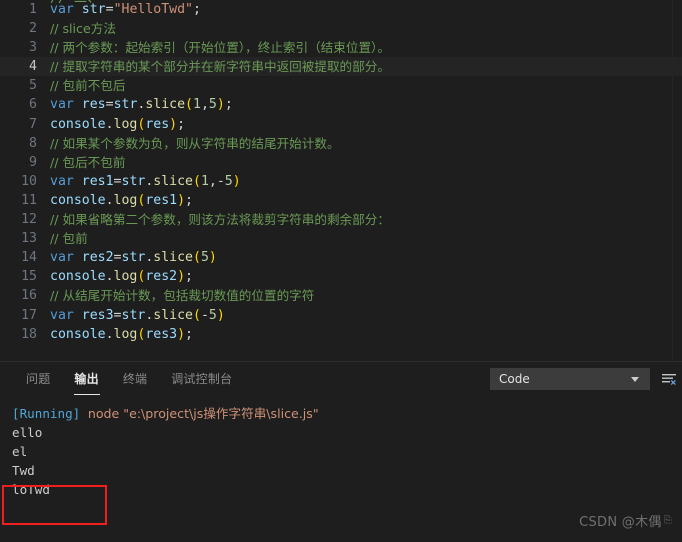 The width and height of the screenshot is (682, 542). I want to click on code-line: 5 // 包前不包后, so click(341, 85).